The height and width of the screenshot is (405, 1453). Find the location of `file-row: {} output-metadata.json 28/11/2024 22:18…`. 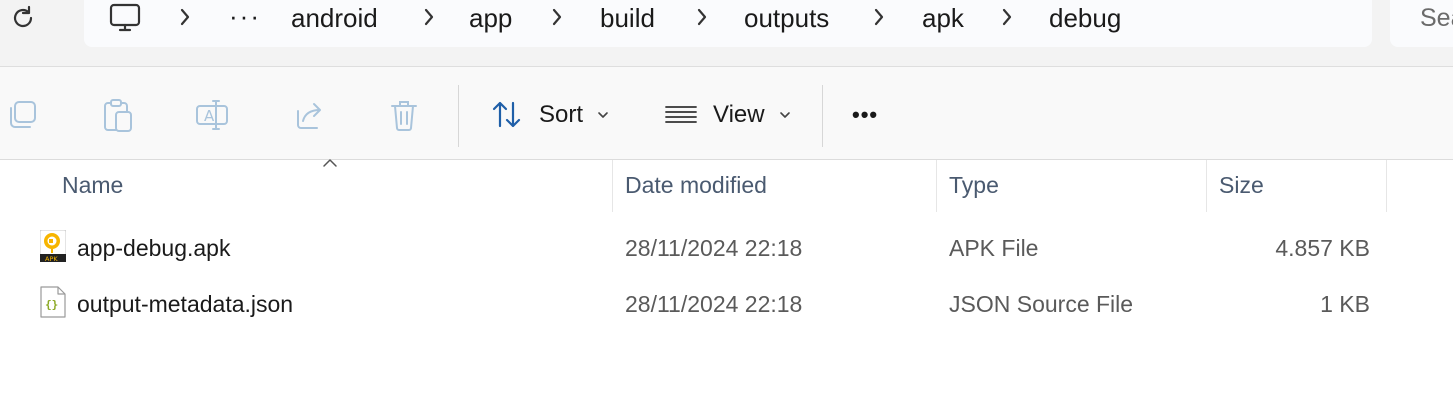

file-row: {} output-metadata.json 28/11/2024 22:18… is located at coordinates (726, 305).